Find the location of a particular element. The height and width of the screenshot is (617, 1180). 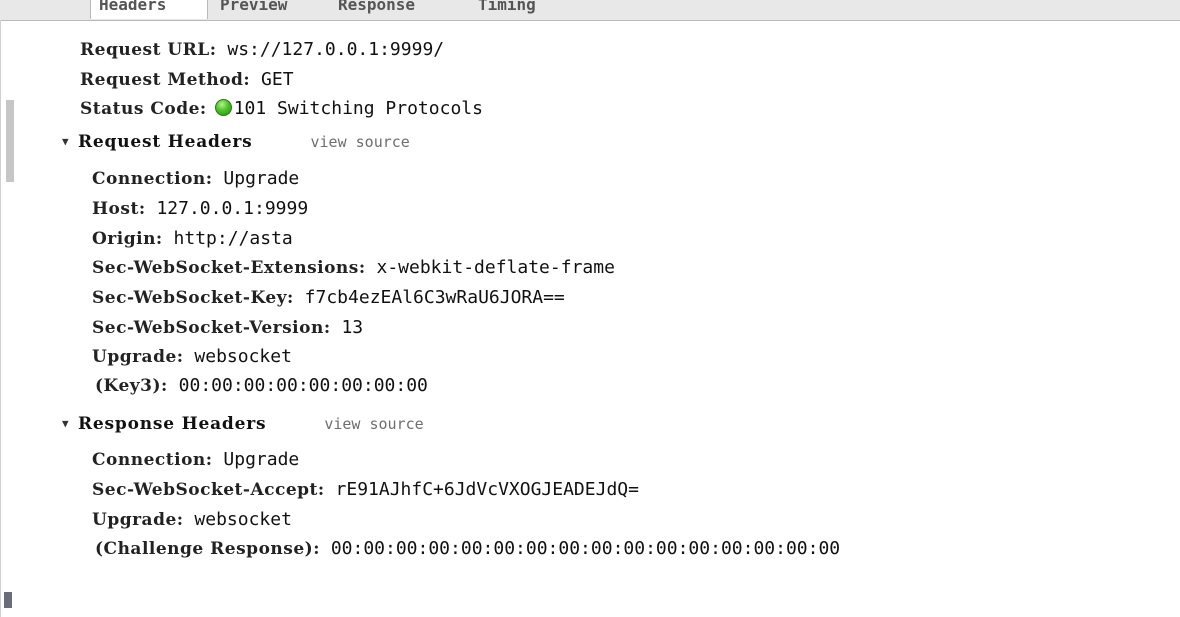

request-method-row: Request Method: GET is located at coordinates (187, 80).